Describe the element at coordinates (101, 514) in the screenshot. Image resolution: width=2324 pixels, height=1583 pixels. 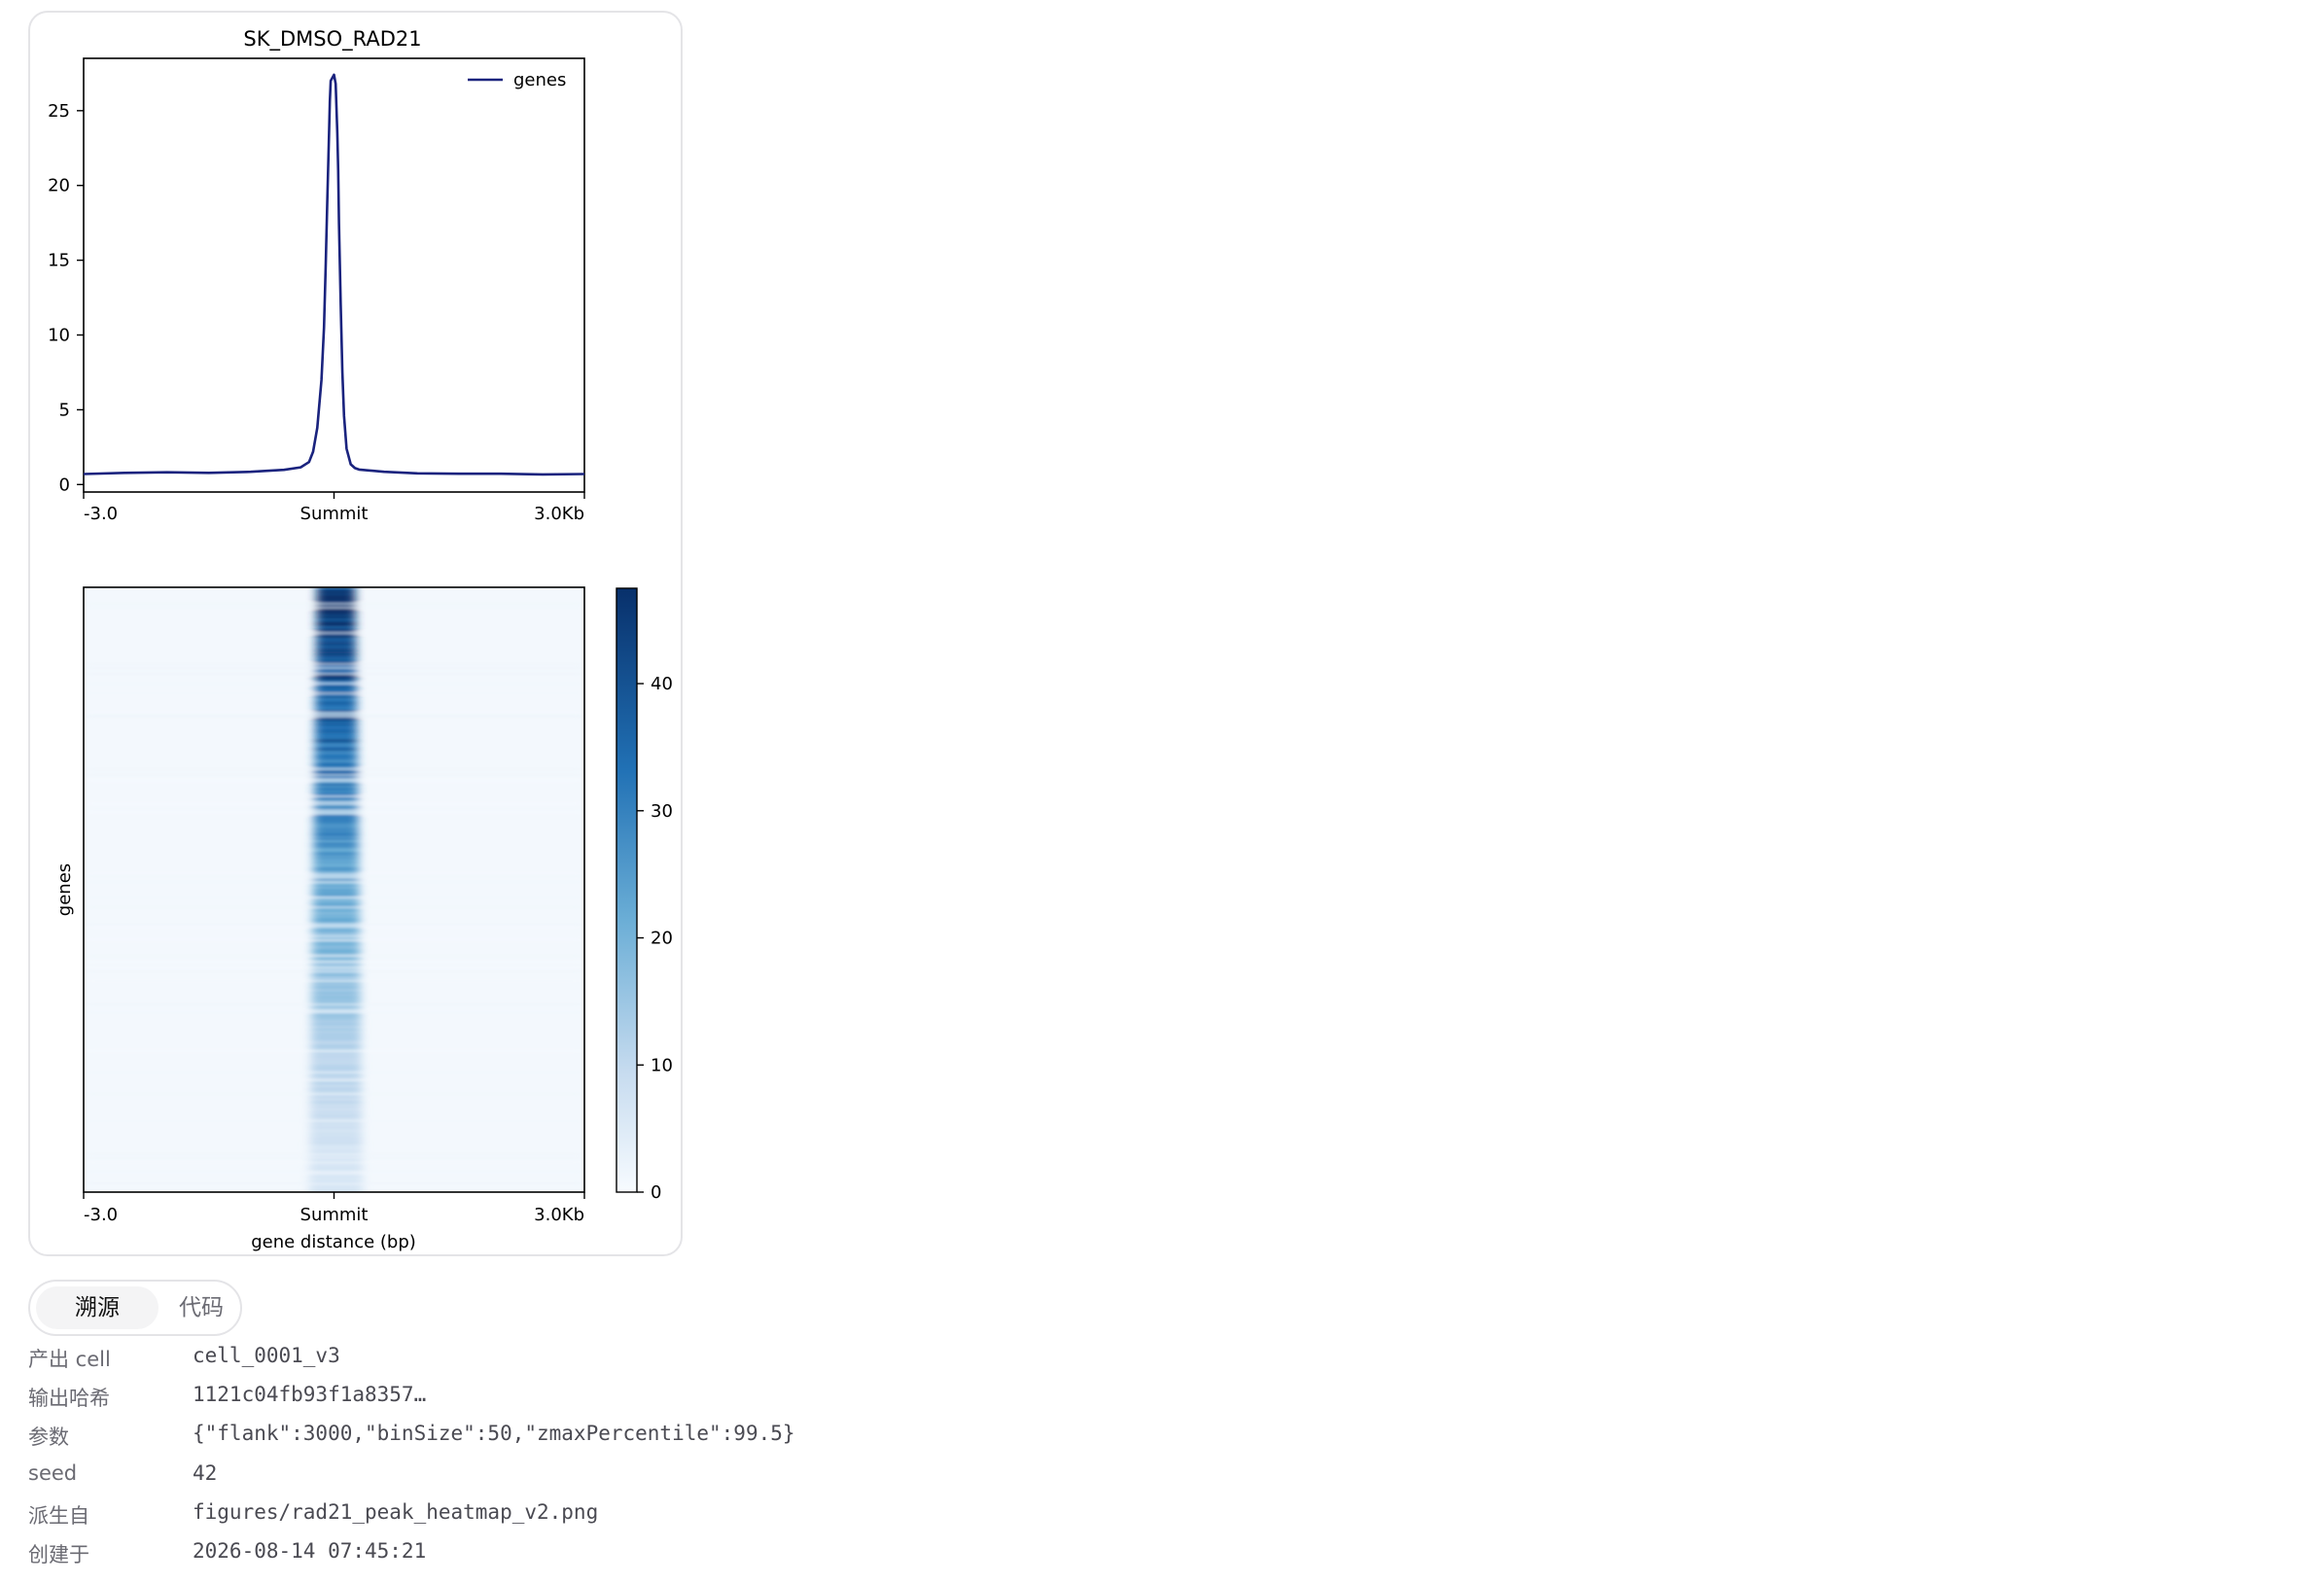
I see `profile-x-tick-label: -3.0` at that location.